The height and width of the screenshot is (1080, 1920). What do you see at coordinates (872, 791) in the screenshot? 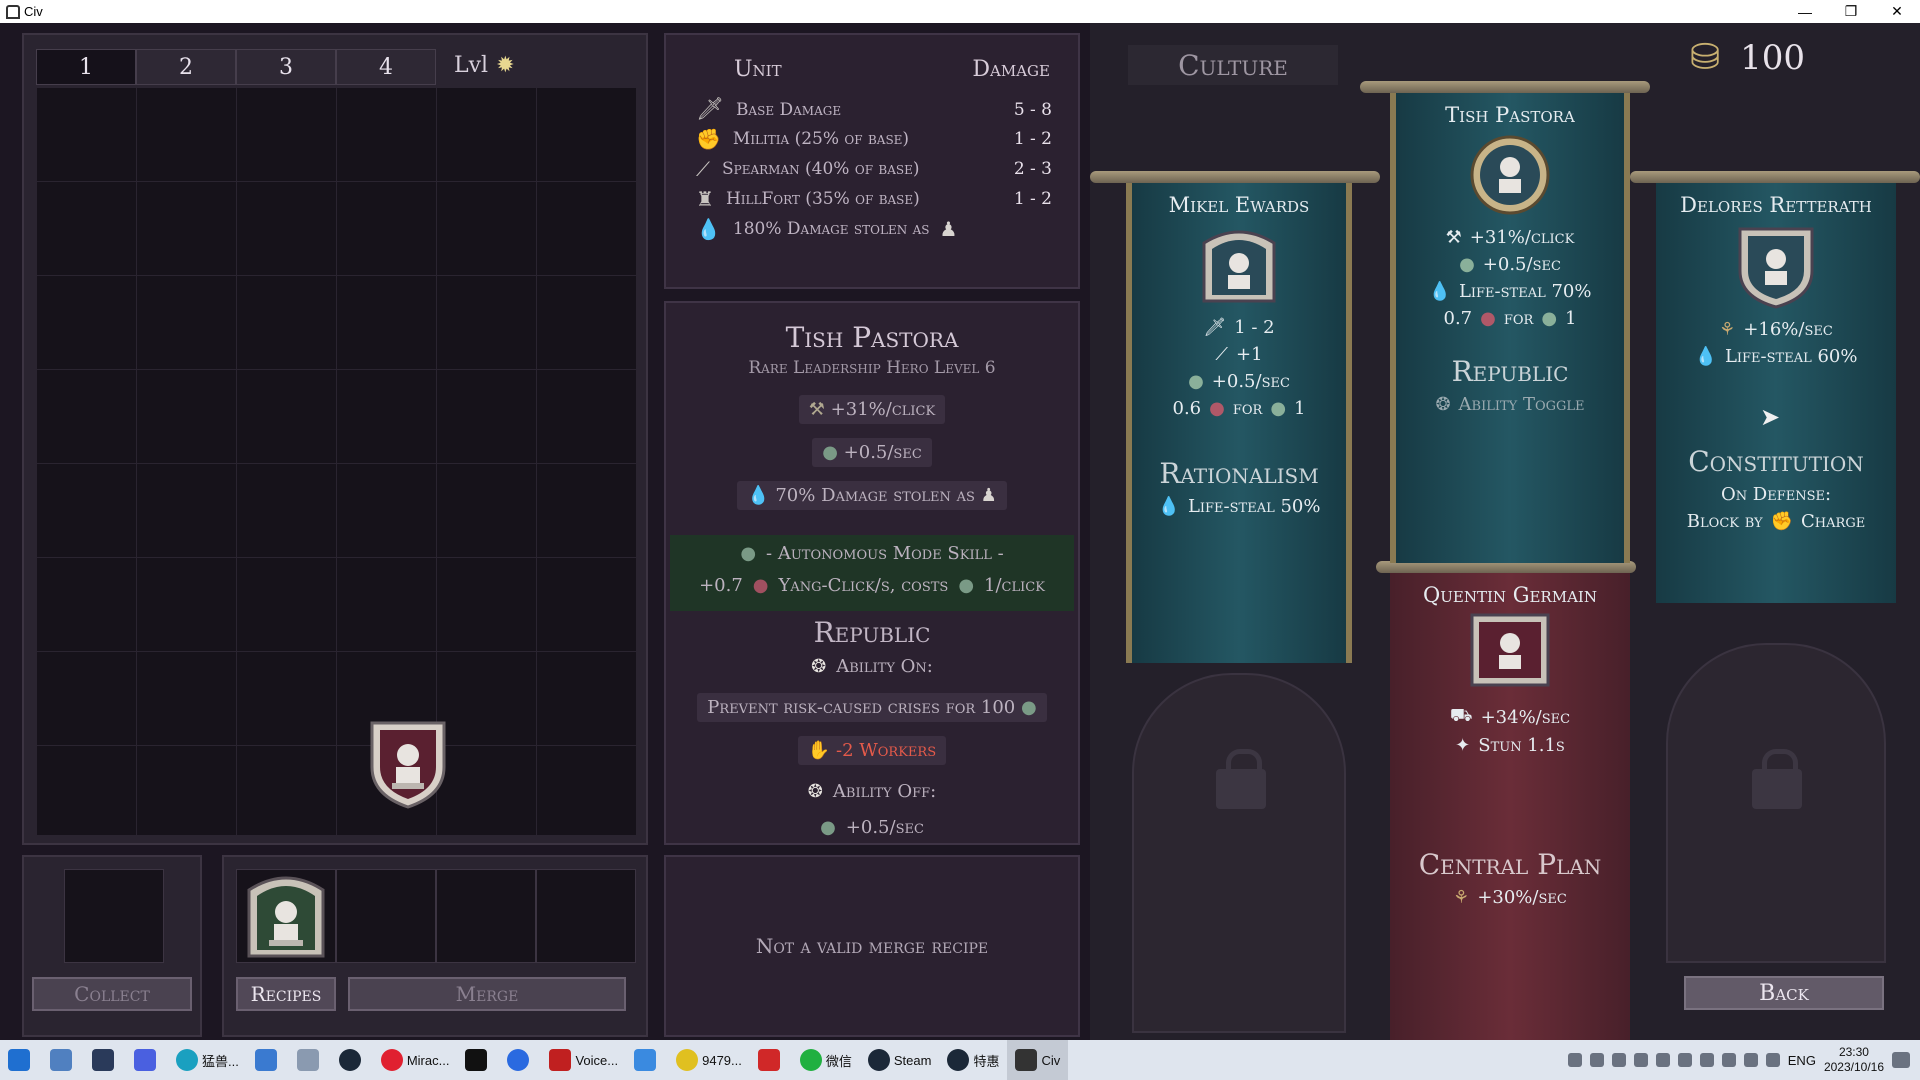
I see `ability-off-row: ❂ Ability Off:` at bounding box center [872, 791].